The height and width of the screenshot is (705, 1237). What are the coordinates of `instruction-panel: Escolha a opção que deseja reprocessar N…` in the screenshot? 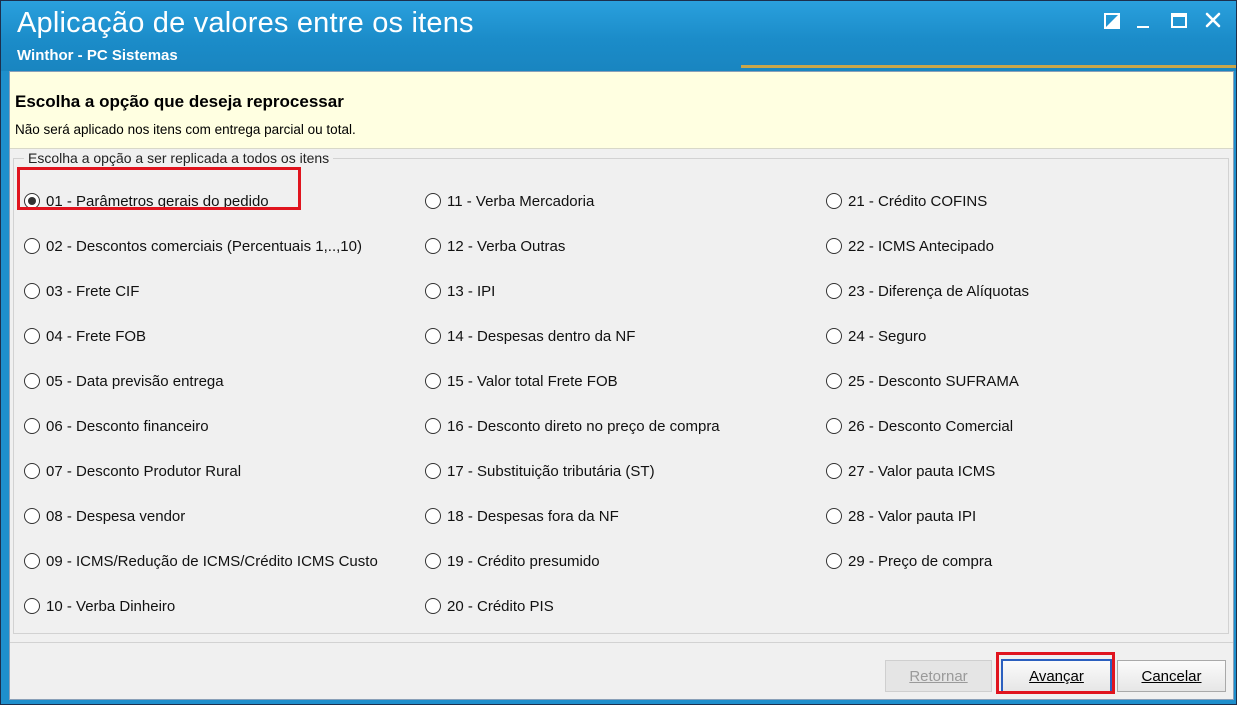 It's located at (621, 110).